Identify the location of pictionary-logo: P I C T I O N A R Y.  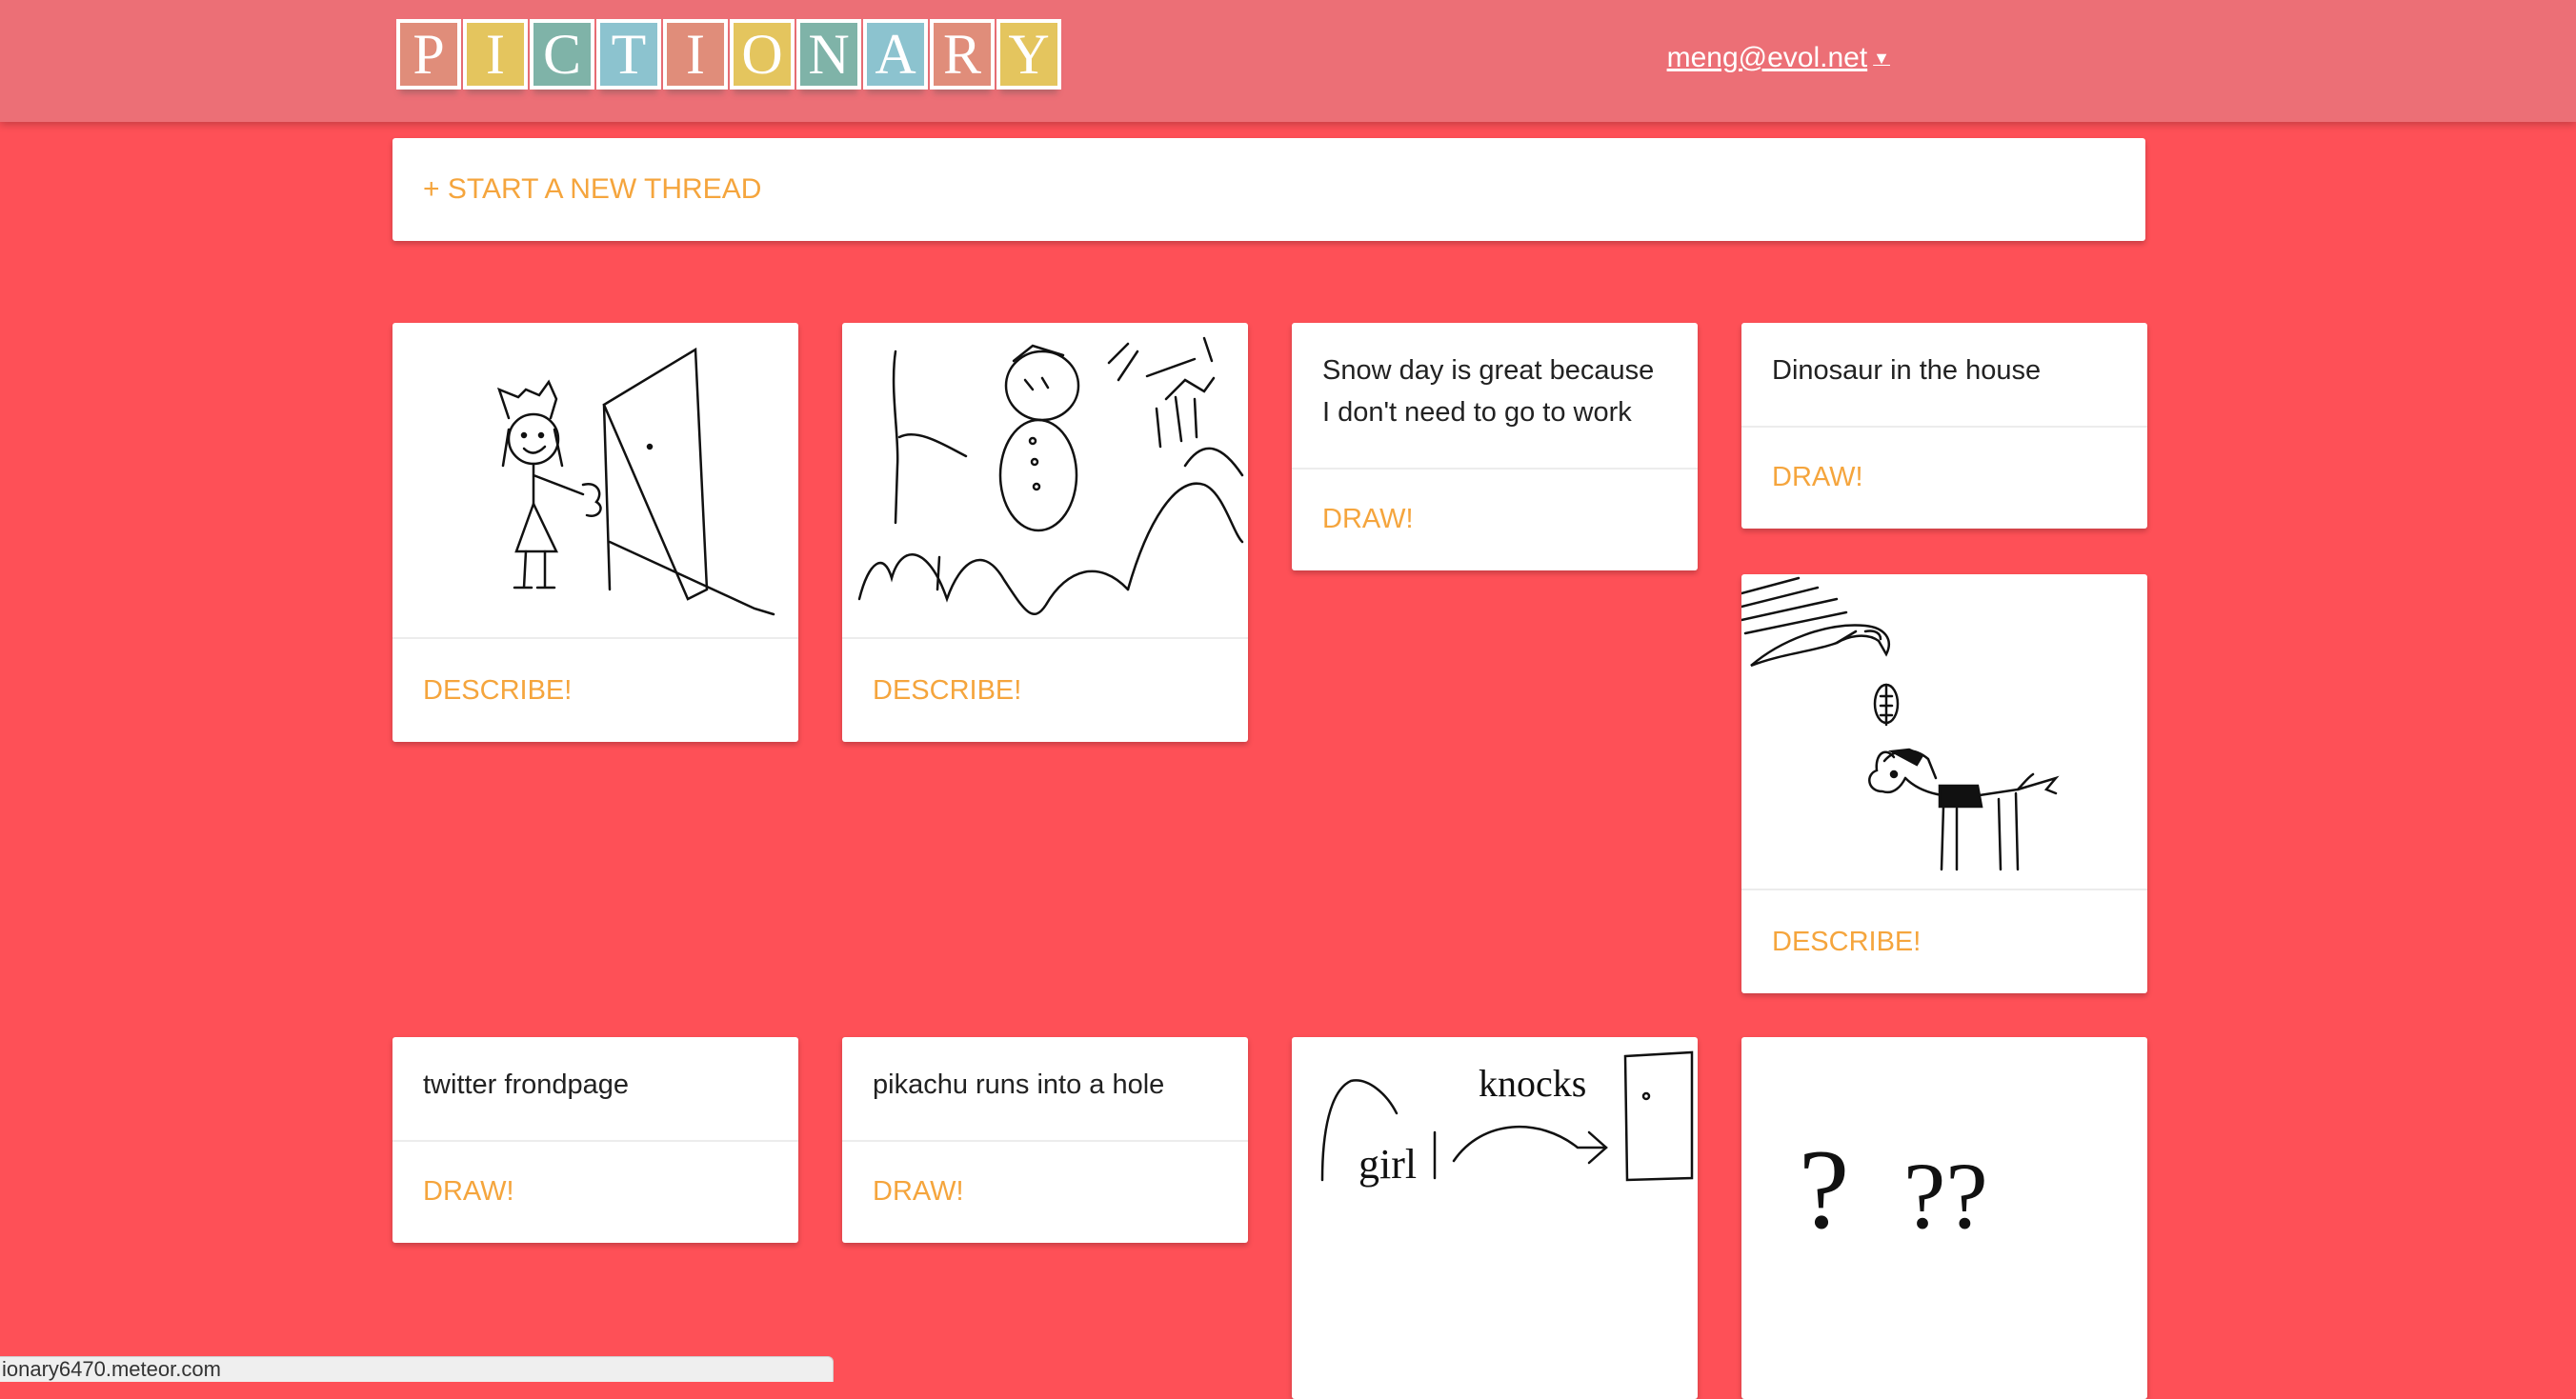
(728, 55).